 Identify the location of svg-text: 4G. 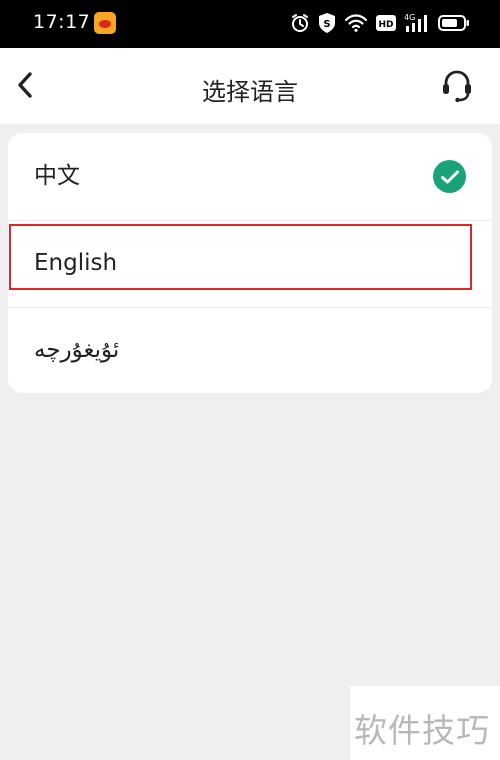
(409, 17).